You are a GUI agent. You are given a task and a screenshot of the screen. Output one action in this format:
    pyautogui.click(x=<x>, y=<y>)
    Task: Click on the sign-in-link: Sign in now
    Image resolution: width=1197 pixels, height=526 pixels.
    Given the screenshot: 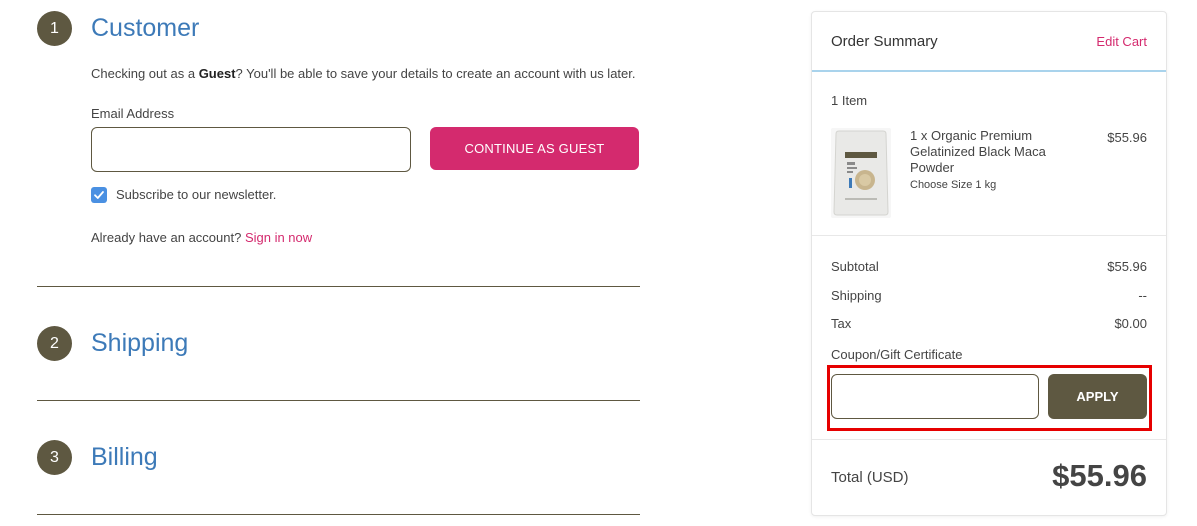 What is the action you would take?
    pyautogui.click(x=278, y=237)
    